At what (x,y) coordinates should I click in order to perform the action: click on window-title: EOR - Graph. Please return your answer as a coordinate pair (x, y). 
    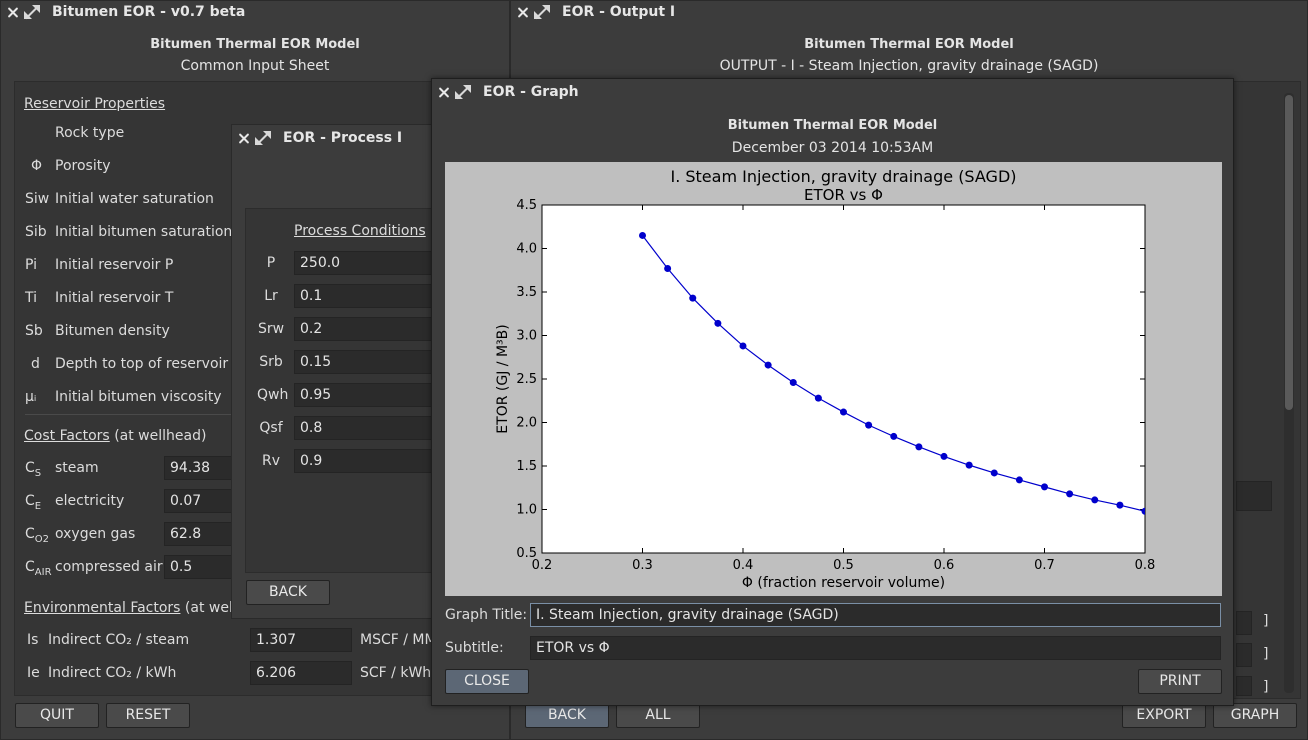
    Looking at the image, I should click on (531, 92).